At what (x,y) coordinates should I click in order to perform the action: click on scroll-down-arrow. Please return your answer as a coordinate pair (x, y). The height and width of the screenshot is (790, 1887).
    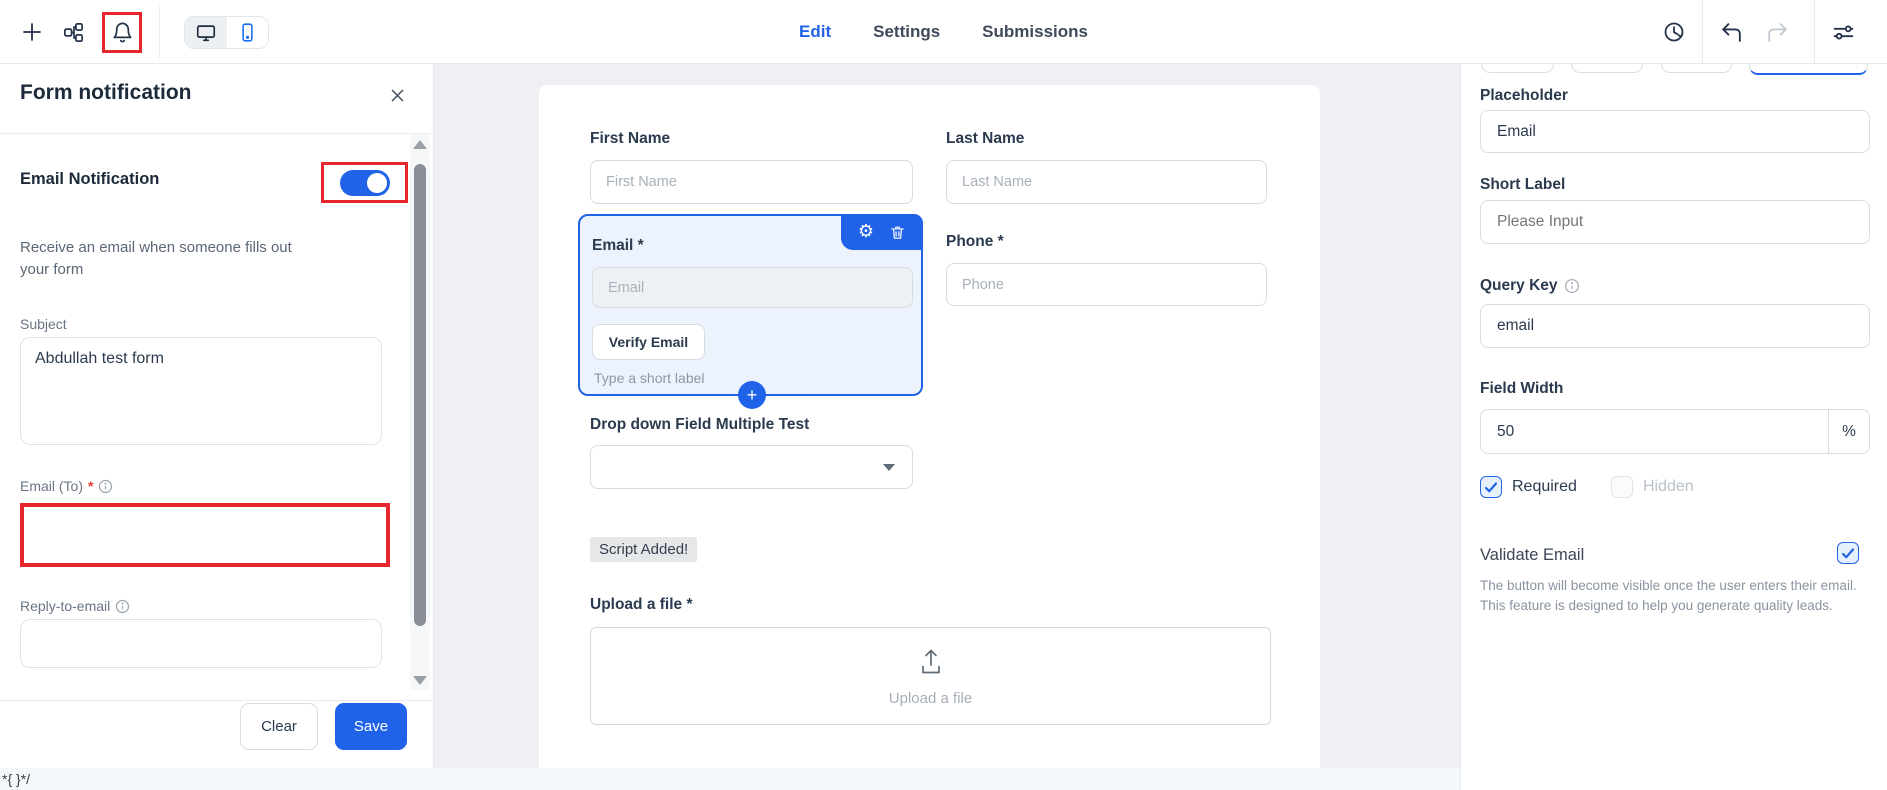
    Looking at the image, I should click on (420, 680).